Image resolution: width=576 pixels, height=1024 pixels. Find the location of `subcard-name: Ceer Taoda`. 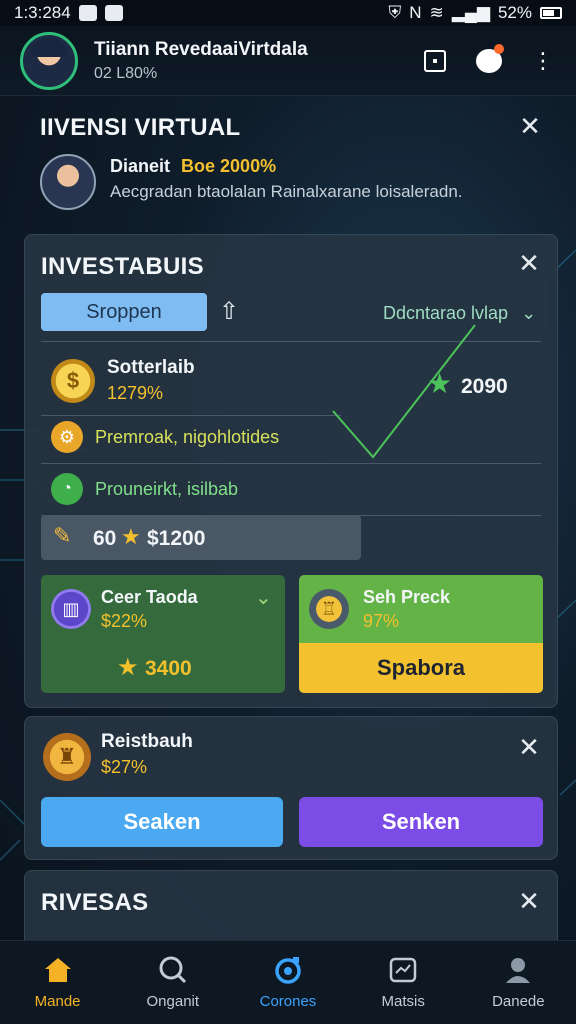

subcard-name: Ceer Taoda is located at coordinates (149, 597).